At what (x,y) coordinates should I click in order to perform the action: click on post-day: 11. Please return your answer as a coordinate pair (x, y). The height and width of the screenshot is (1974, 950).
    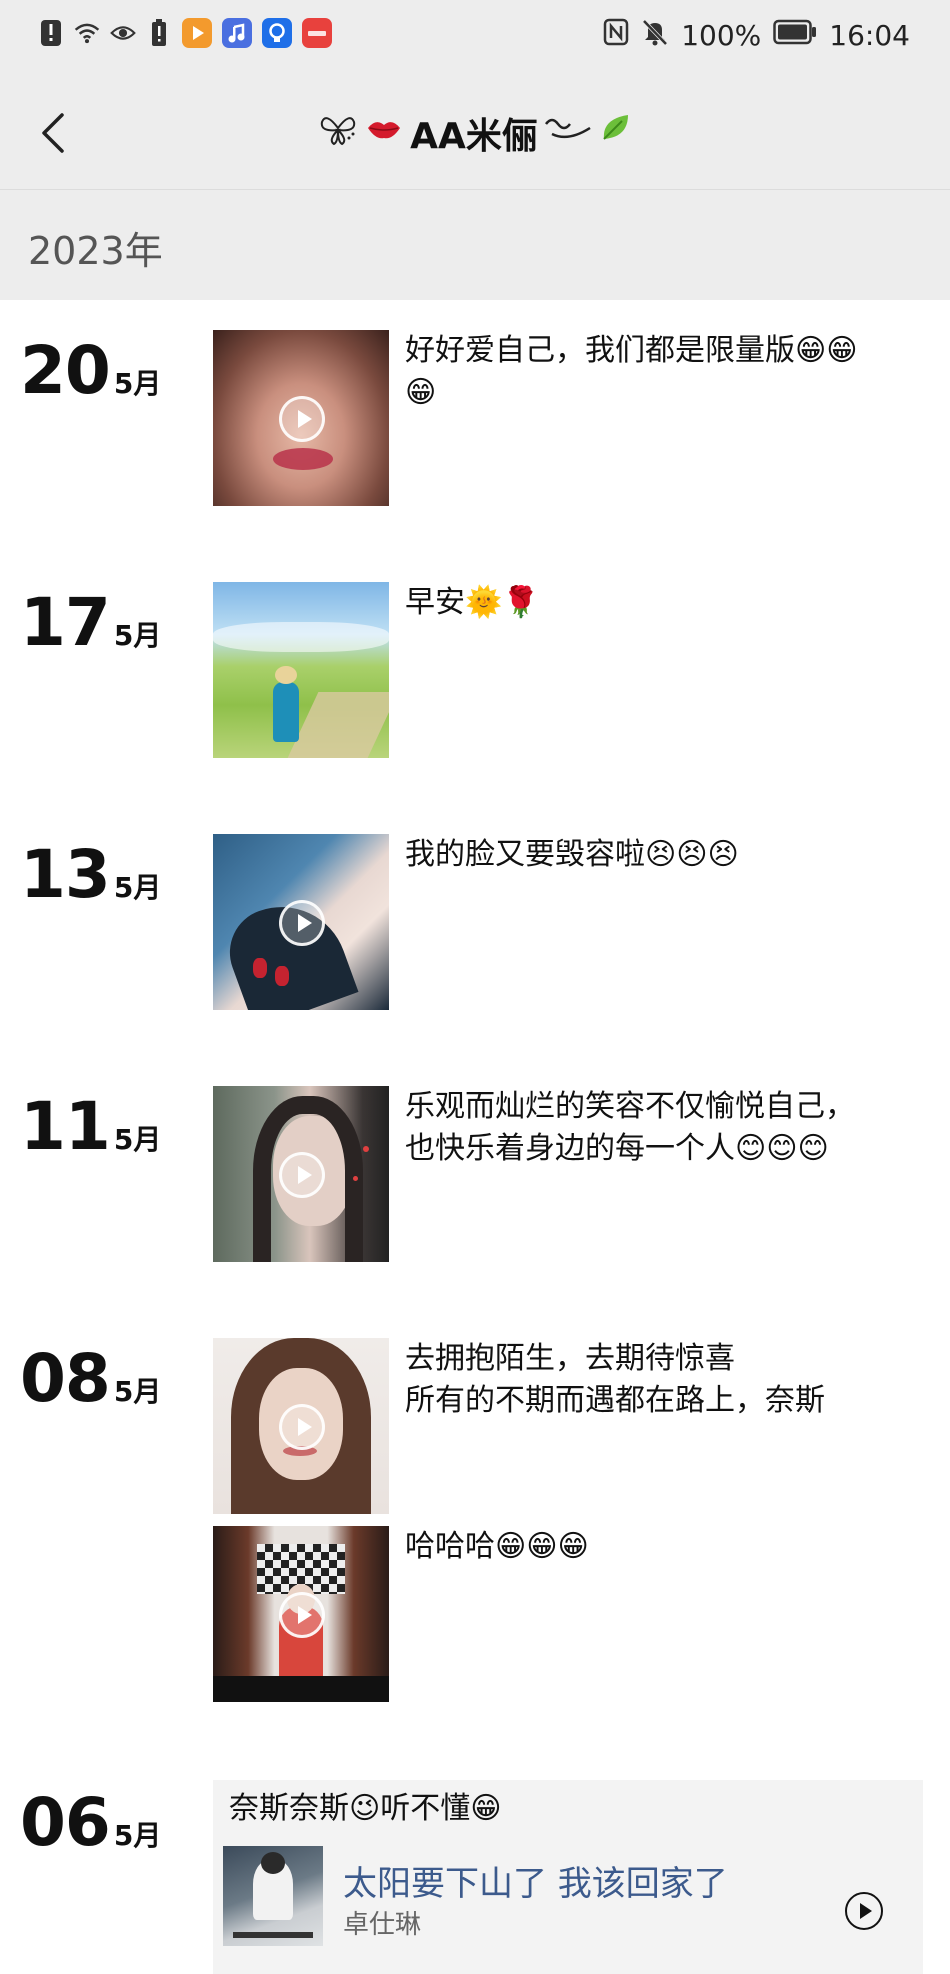
    Looking at the image, I should click on (65, 1126).